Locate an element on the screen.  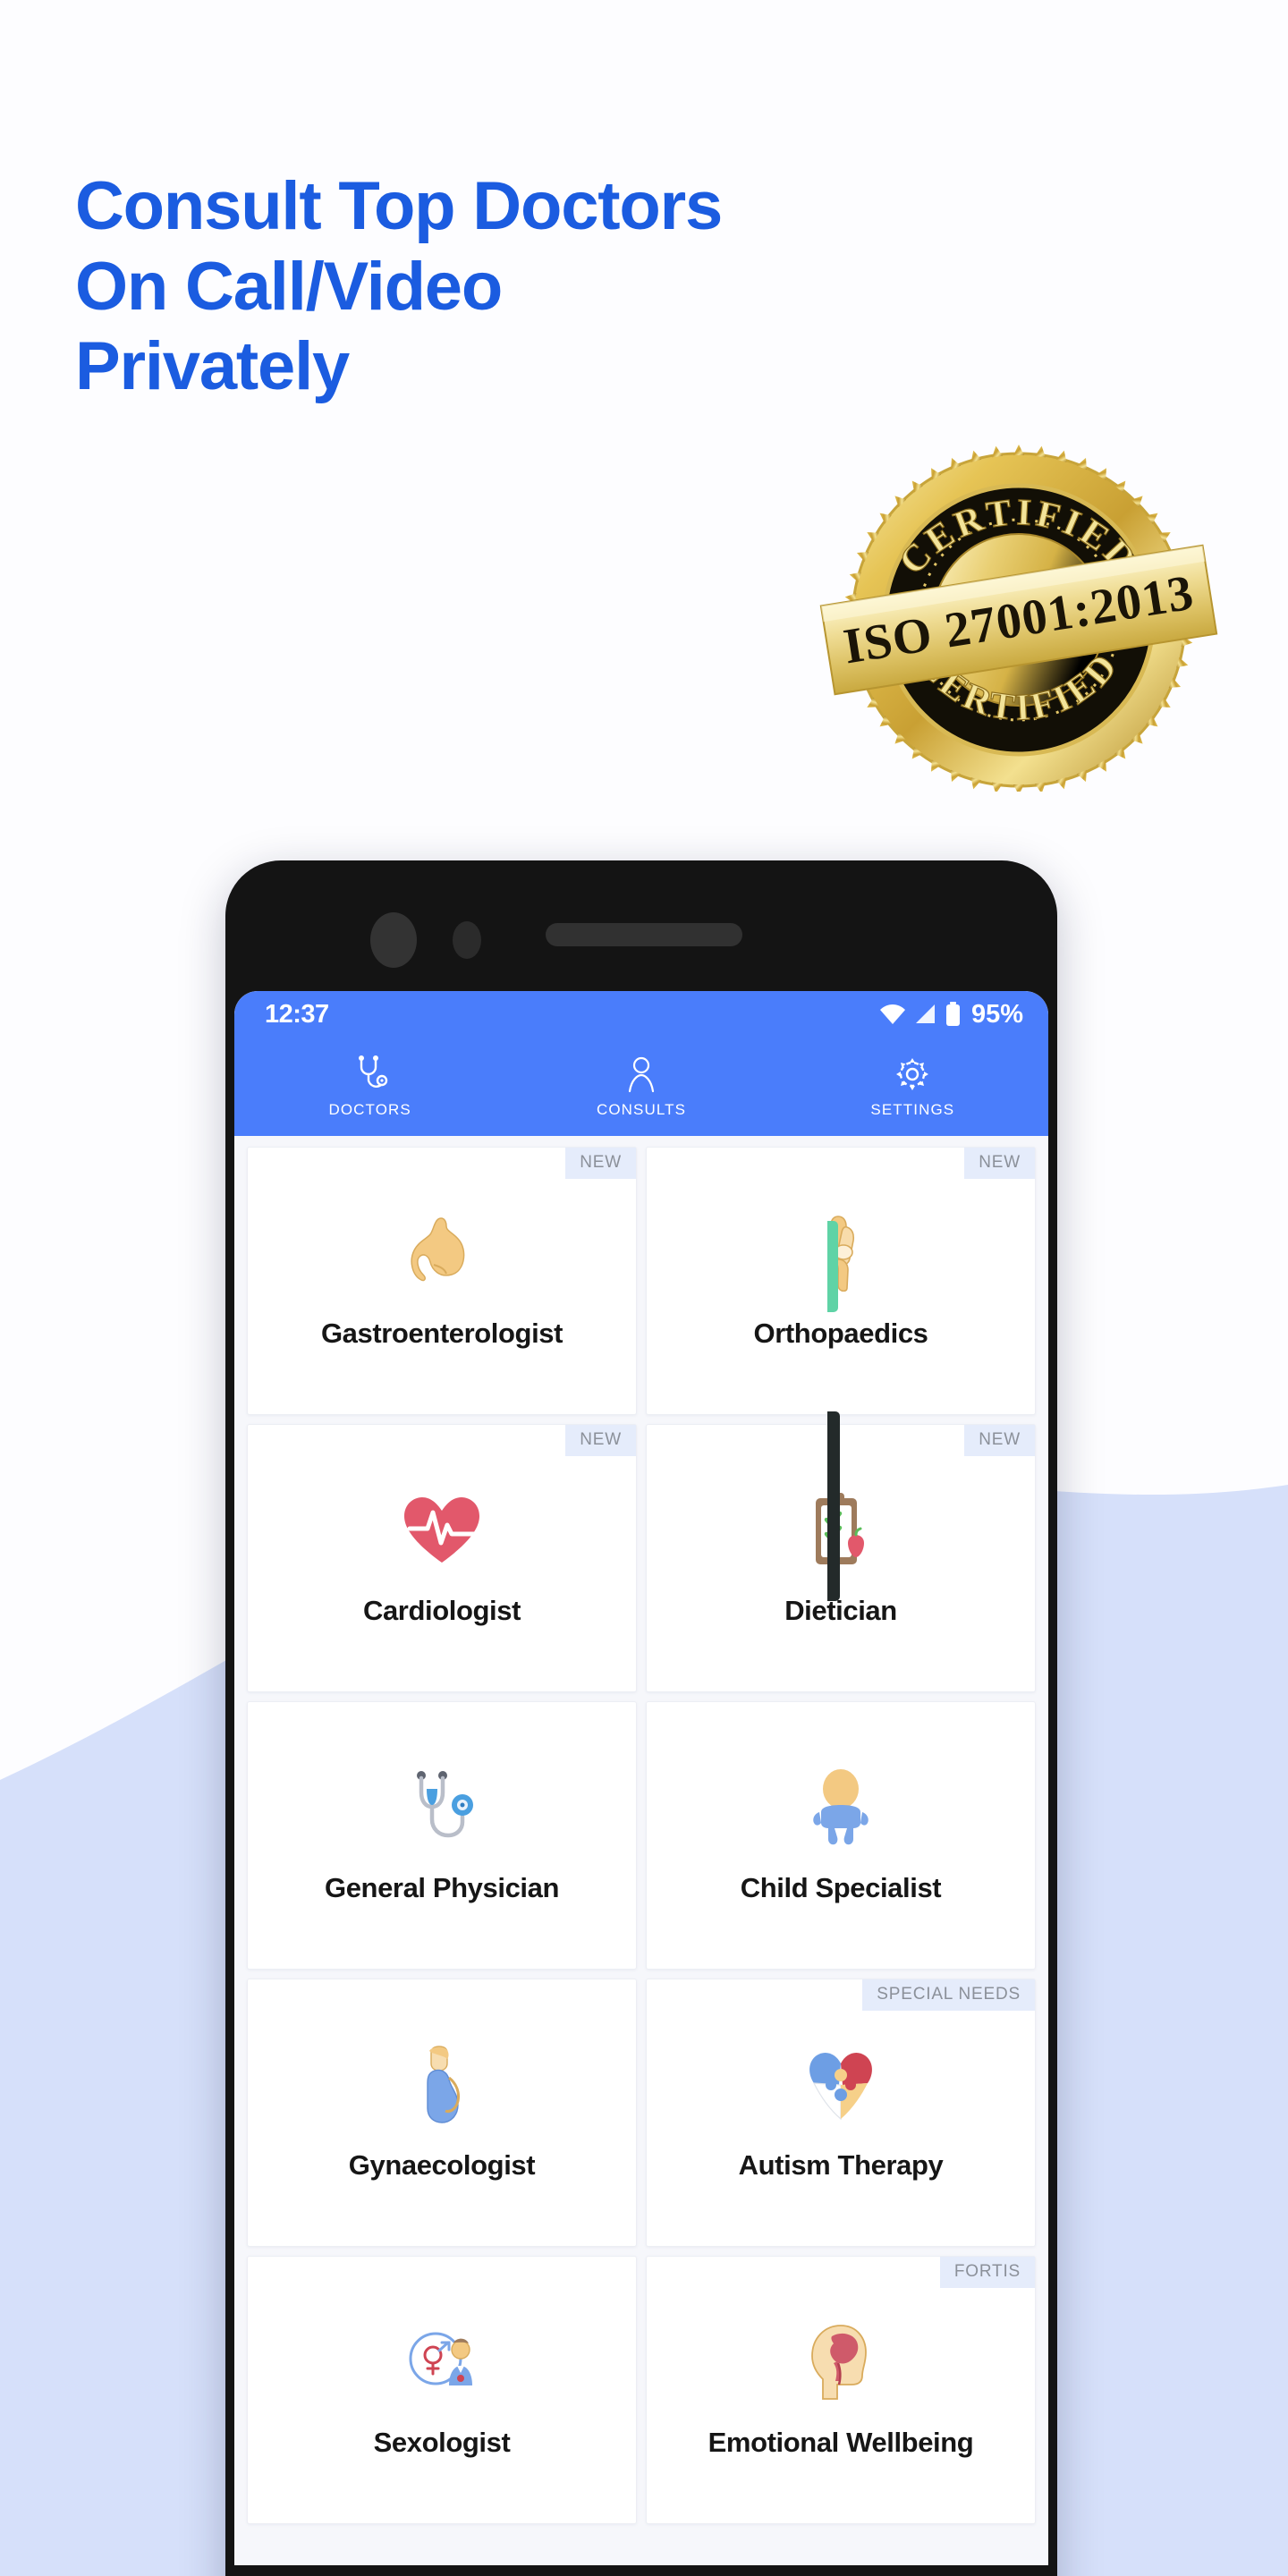
card-label: Child Specialist is located at coordinates (841, 1887).